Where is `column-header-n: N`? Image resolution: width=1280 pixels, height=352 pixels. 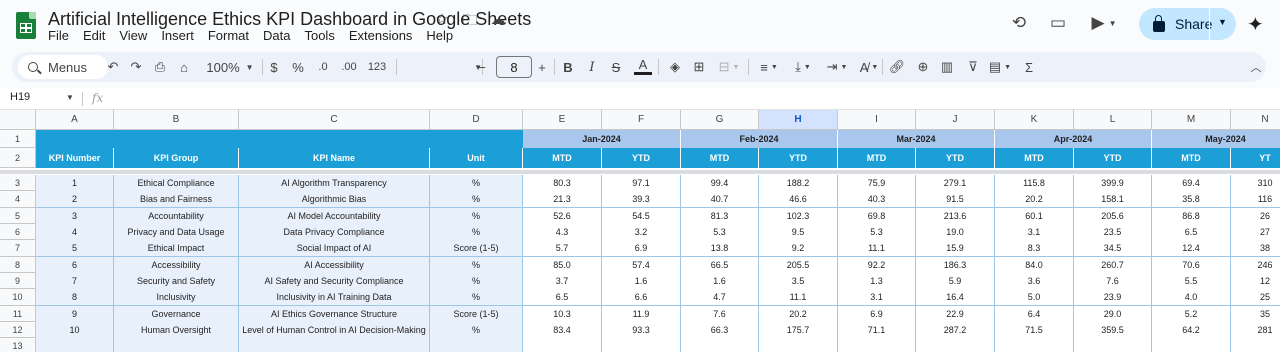 column-header-n: N is located at coordinates (1255, 120).